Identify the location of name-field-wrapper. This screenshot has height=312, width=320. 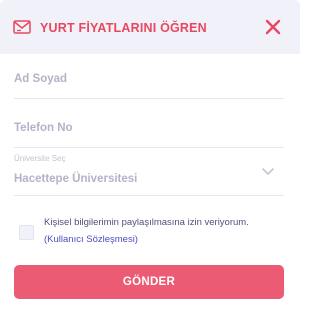
(149, 79).